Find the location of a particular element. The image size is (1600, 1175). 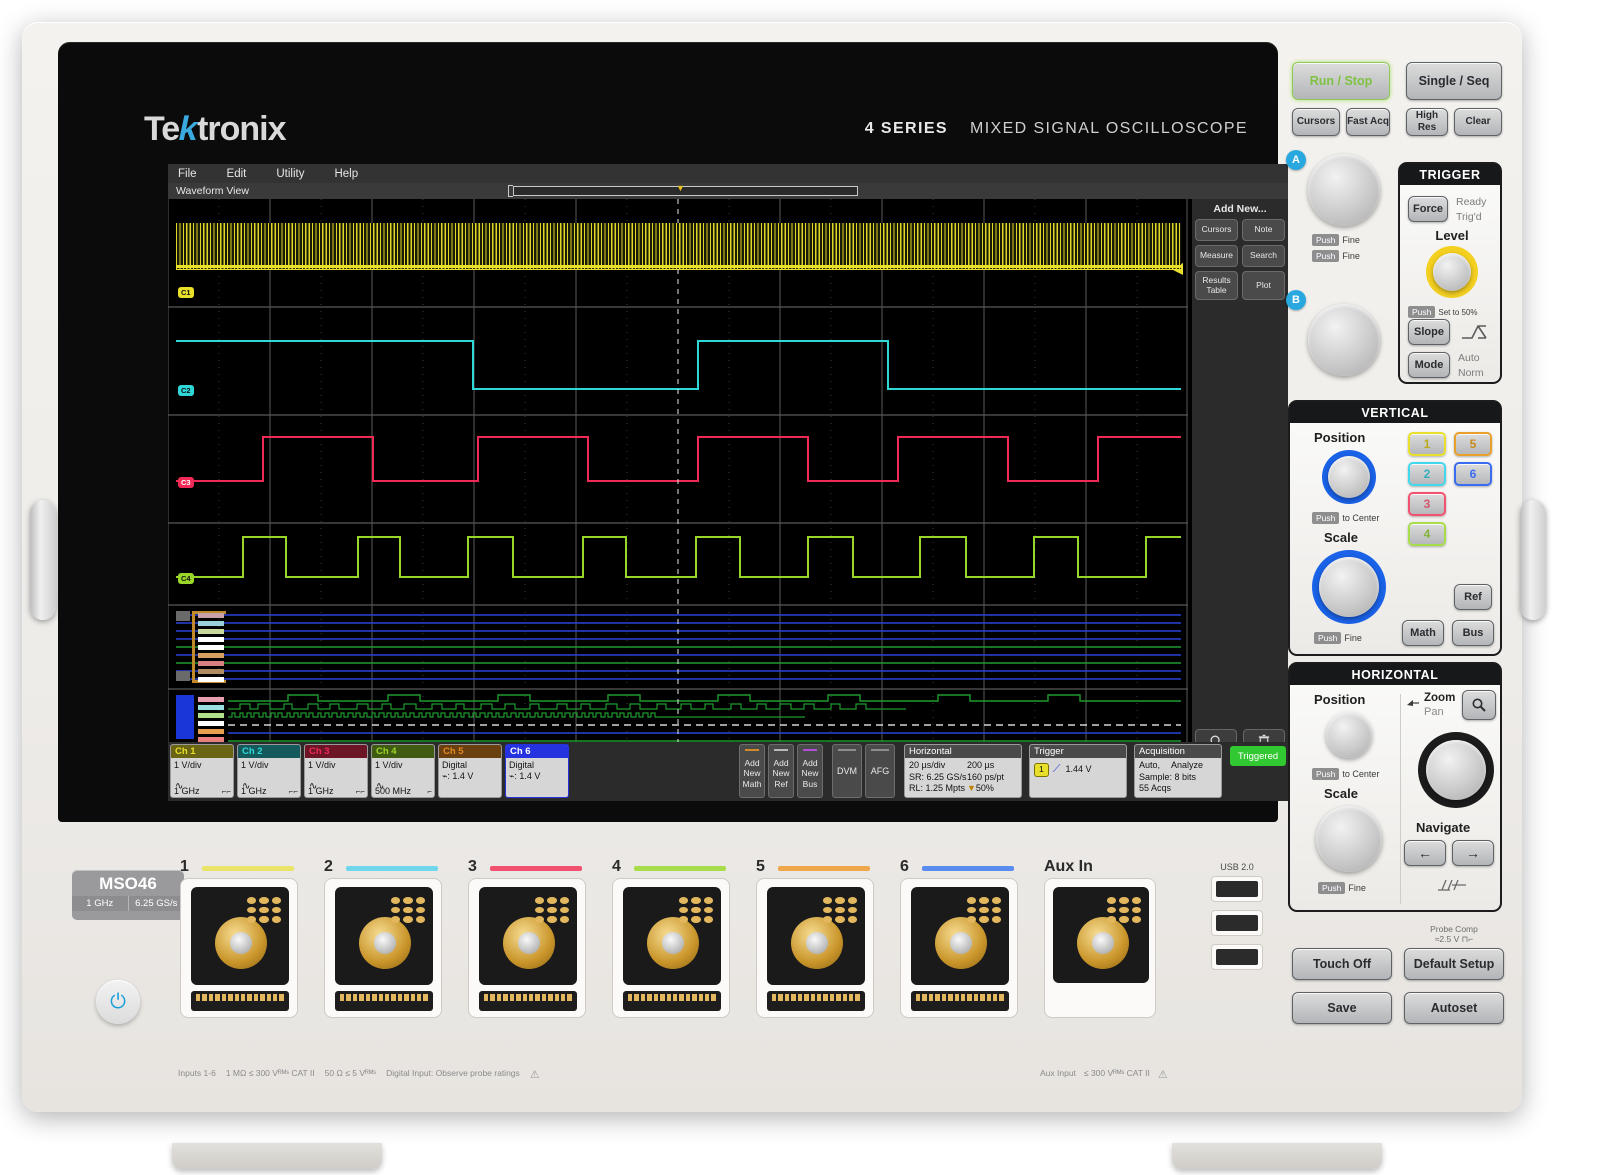

add-new-math-button: Add New Math is located at coordinates (752, 771).